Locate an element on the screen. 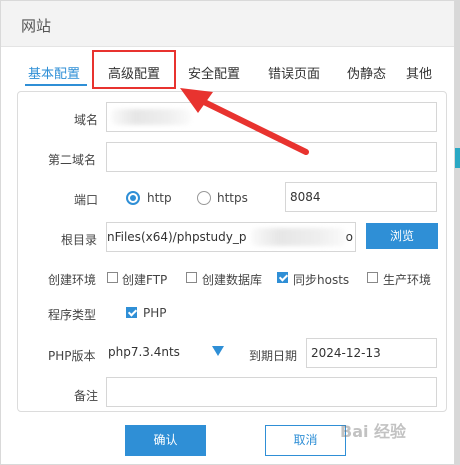 This screenshot has width=460, height=465. background-strip is located at coordinates (457, 232).